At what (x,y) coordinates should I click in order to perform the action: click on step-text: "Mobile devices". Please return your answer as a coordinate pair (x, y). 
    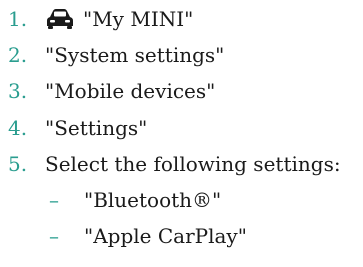
    Looking at the image, I should click on (130, 91).